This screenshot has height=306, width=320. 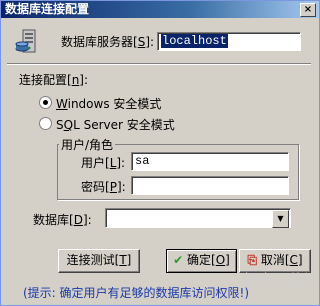 What do you see at coordinates (136, 293) in the screenshot?
I see `hint-text: (提示: 确定用户有足够的数据库访问权限!)` at bounding box center [136, 293].